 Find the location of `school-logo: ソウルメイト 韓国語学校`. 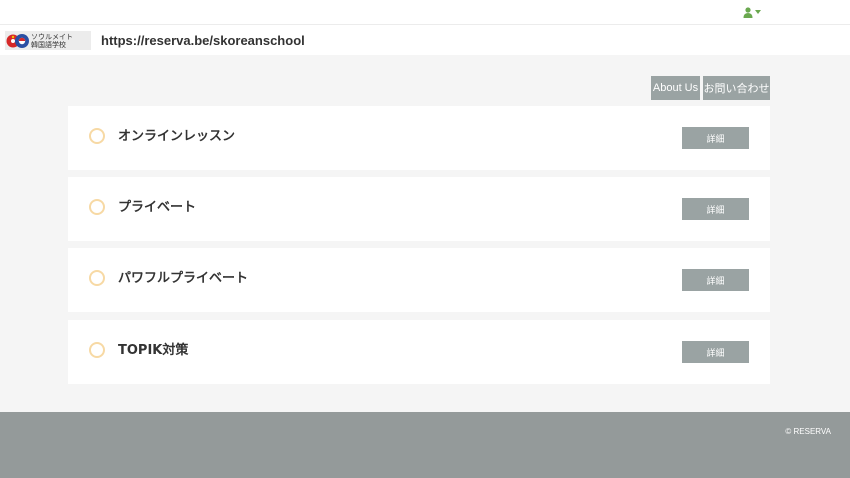

school-logo: ソウルメイト 韓国語学校 is located at coordinates (48, 40).